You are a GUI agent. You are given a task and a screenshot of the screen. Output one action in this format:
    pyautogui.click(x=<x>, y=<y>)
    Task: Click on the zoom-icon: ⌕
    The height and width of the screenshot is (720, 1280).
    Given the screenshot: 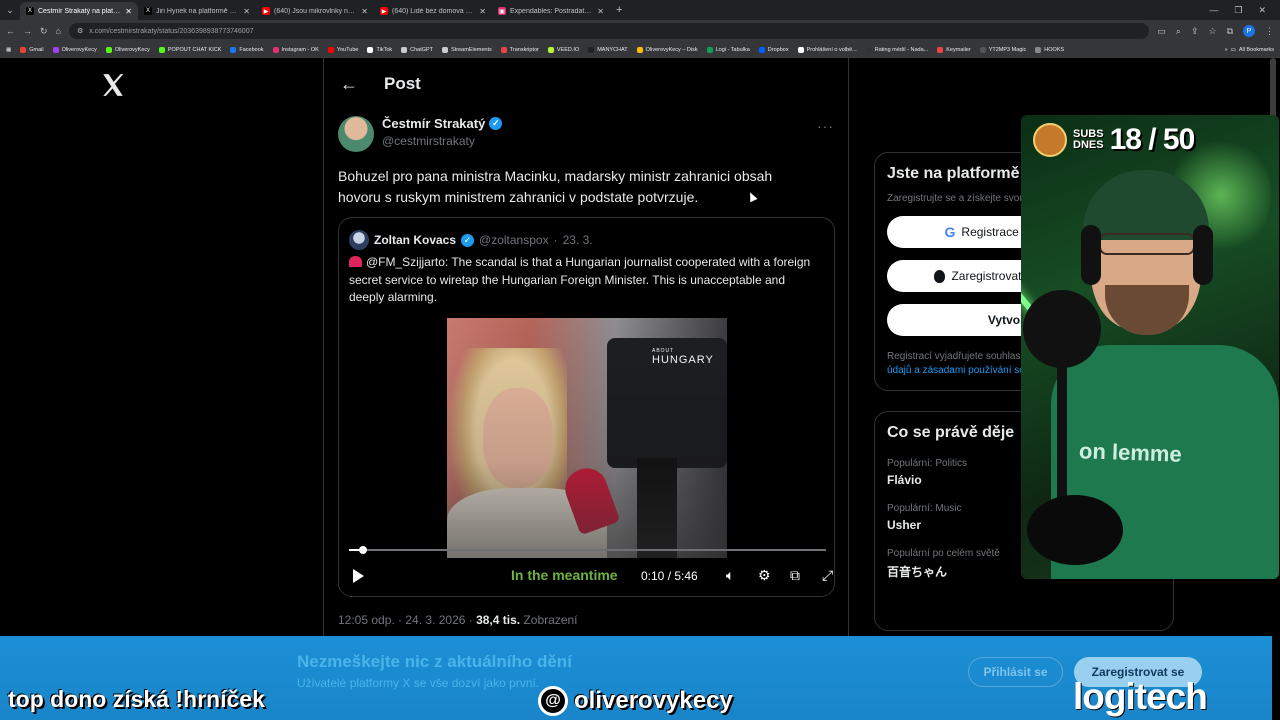 What is the action you would take?
    pyautogui.click(x=1178, y=31)
    